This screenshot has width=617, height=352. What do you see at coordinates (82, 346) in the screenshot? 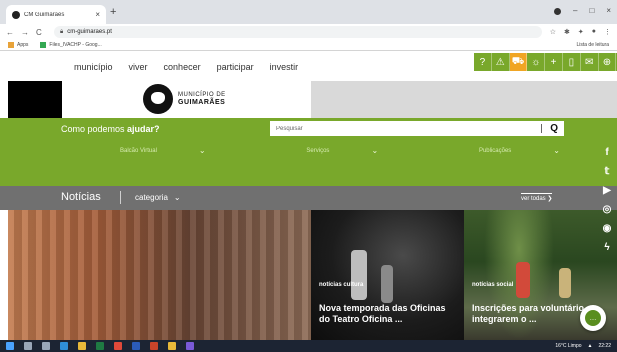
I see `file-explorer-icon` at bounding box center [82, 346].